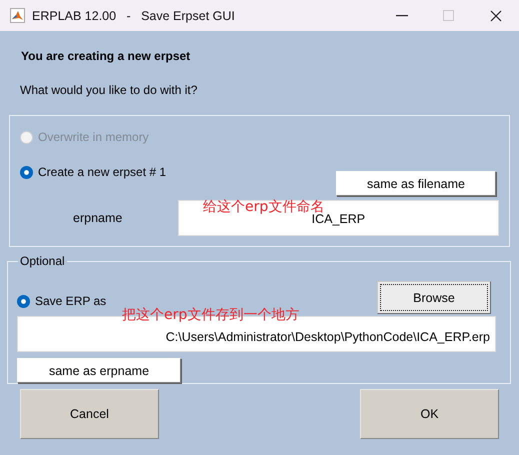 The width and height of the screenshot is (519, 455). I want to click on erpname-label: erpname, so click(98, 218).